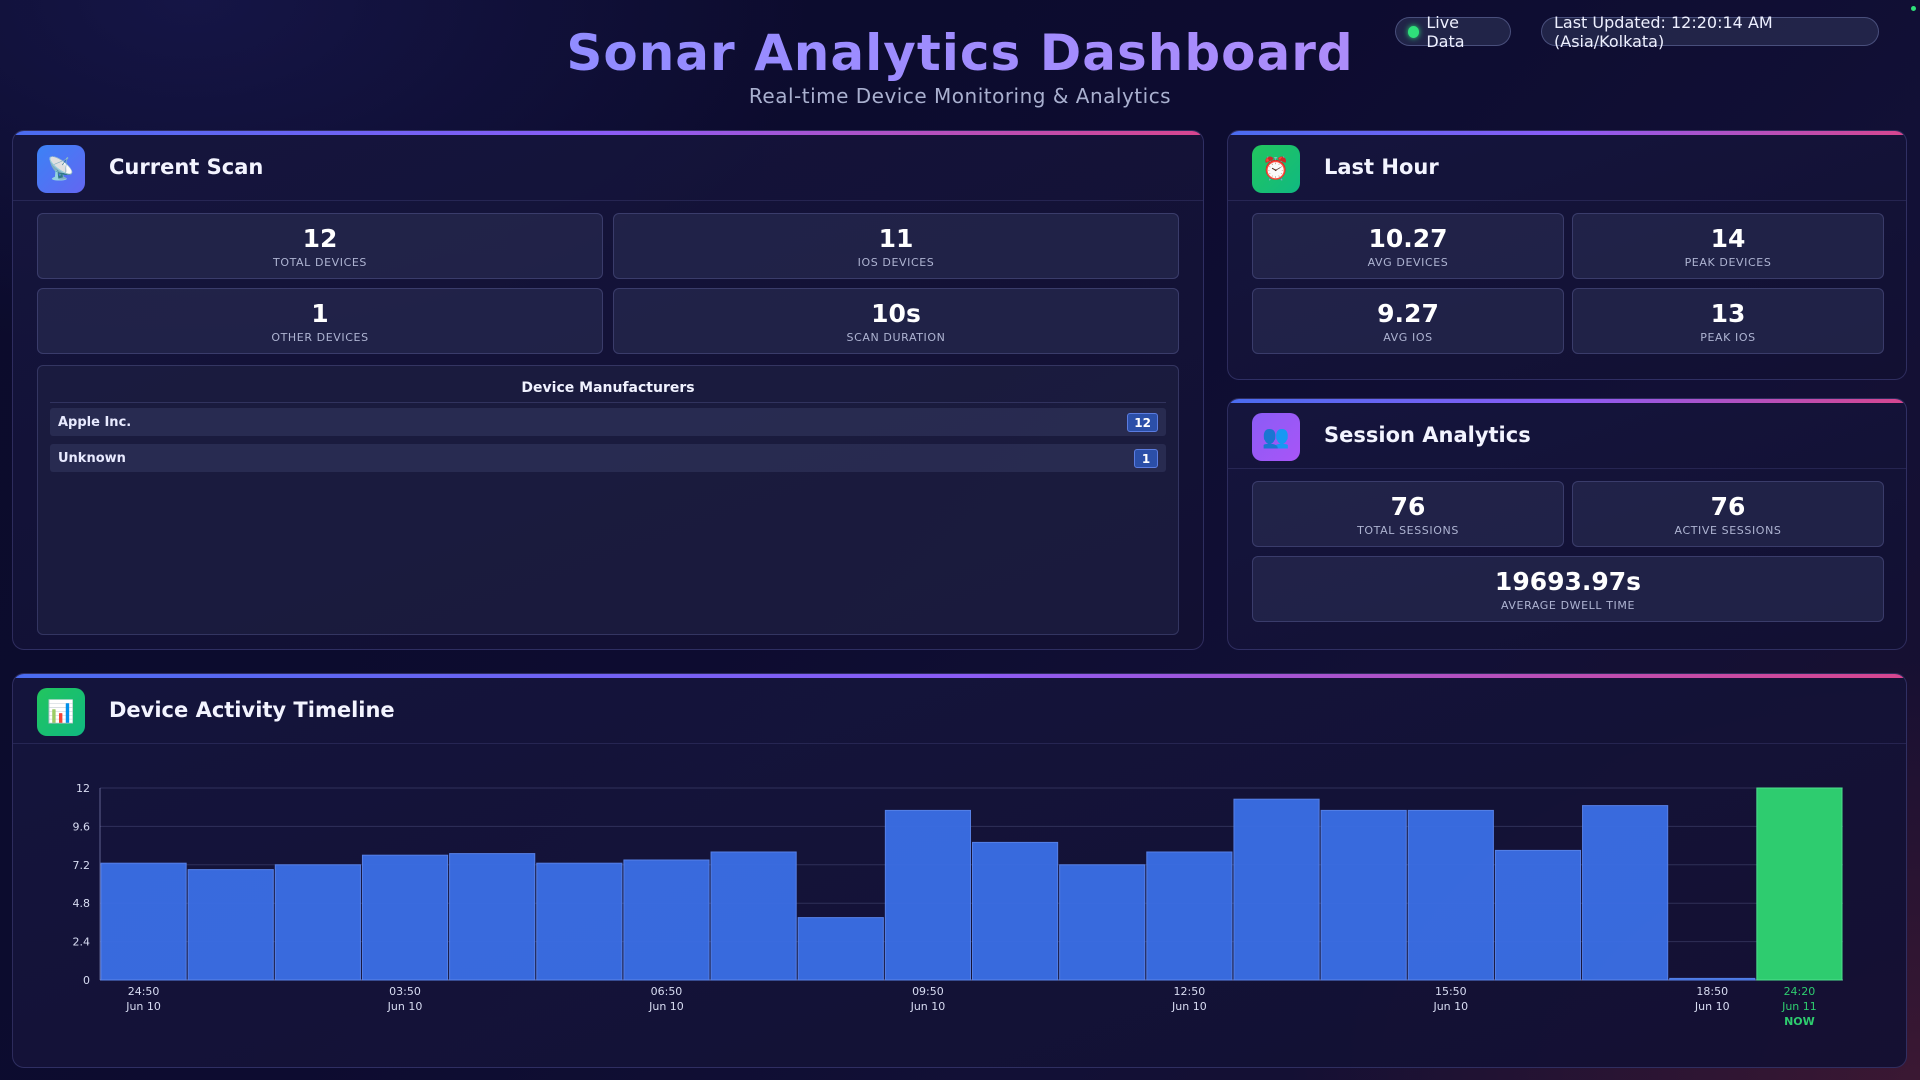  What do you see at coordinates (144, 991) in the screenshot?
I see `x-tick-time-label: 24:50` at bounding box center [144, 991].